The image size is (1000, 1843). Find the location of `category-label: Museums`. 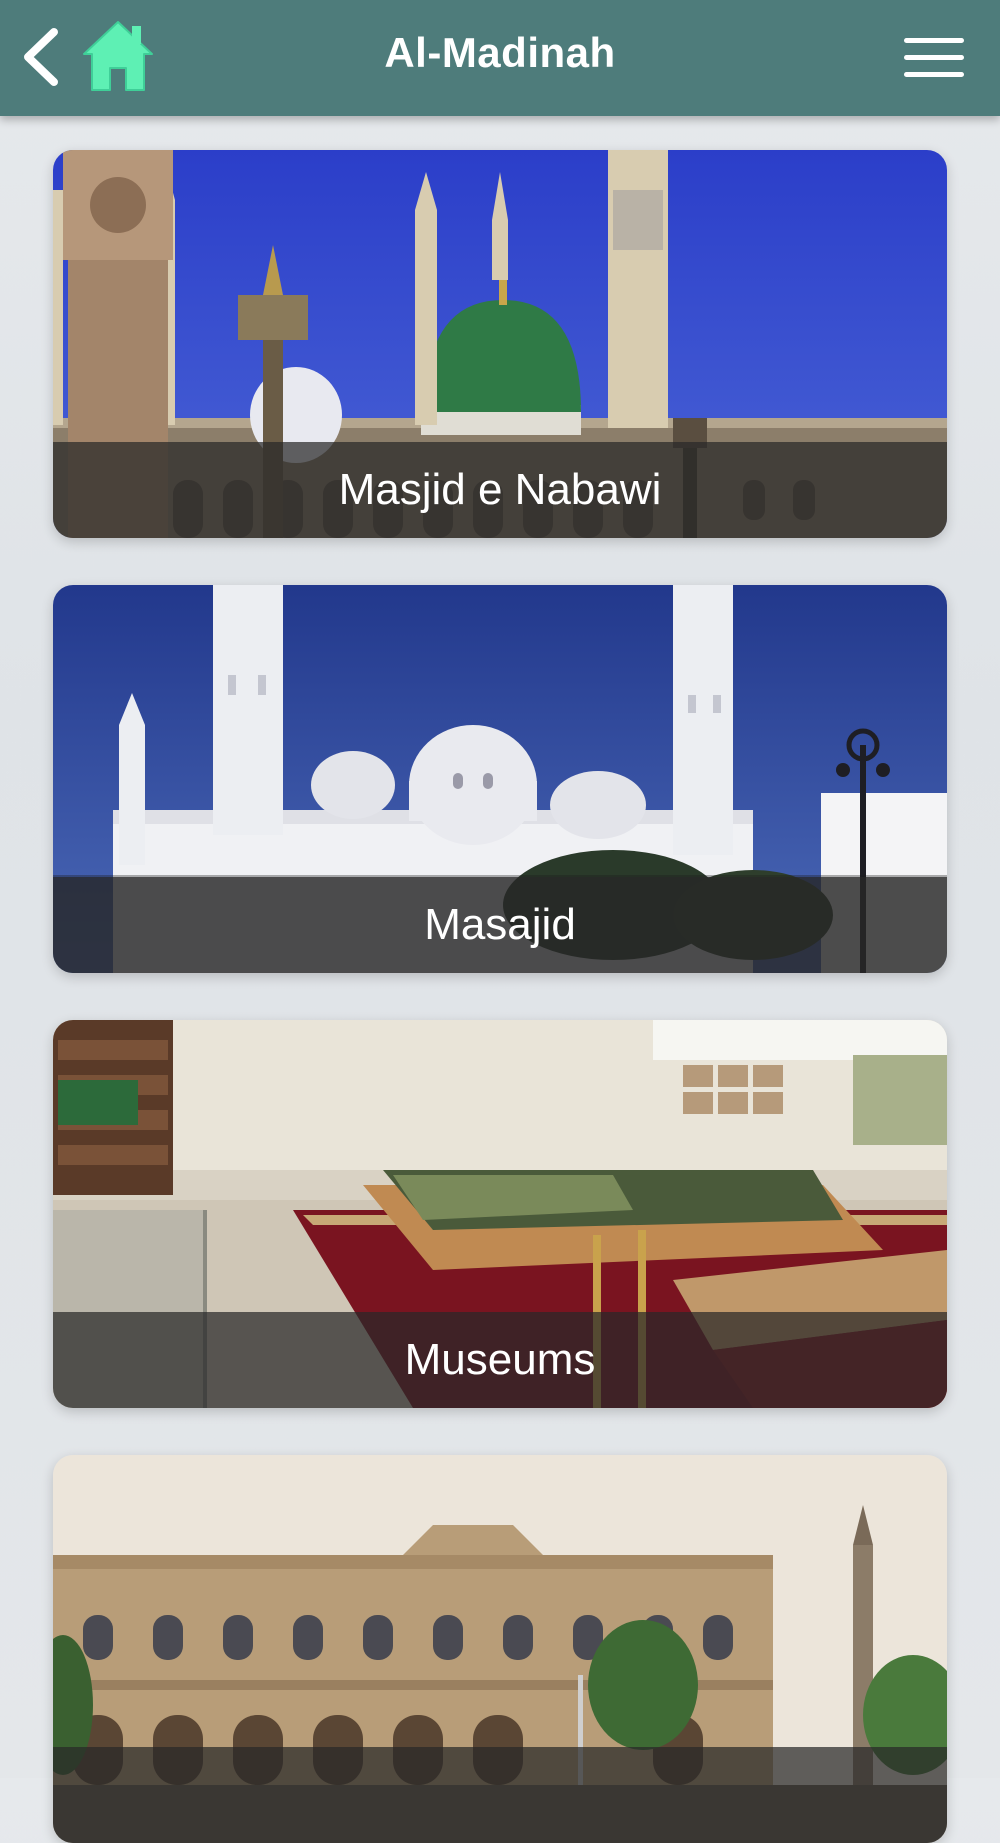

category-label: Museums is located at coordinates (500, 1359).